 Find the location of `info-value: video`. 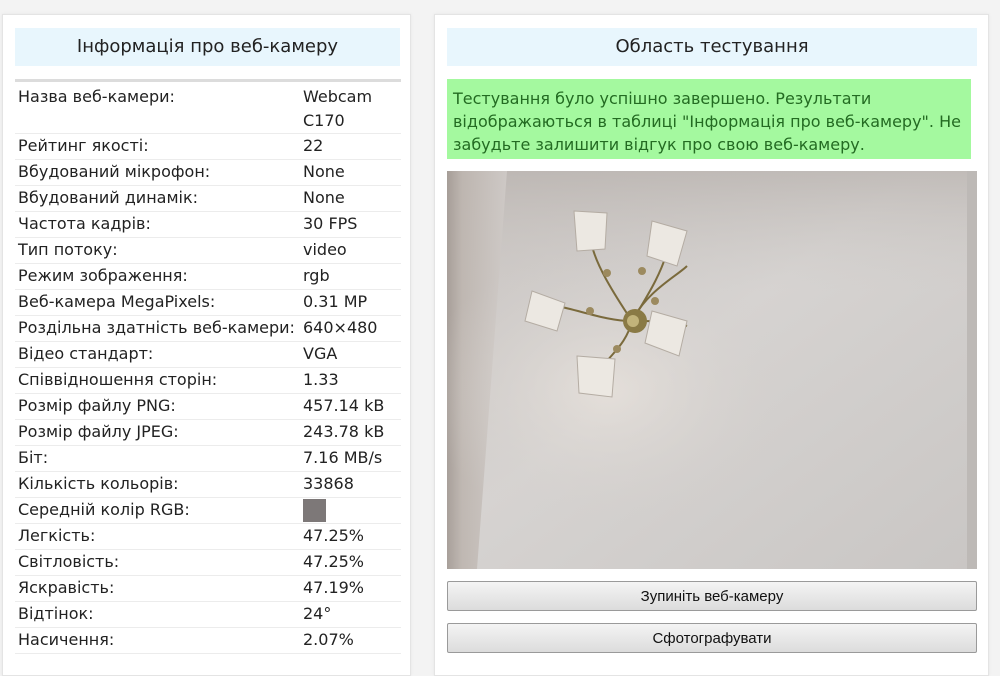

info-value: video is located at coordinates (351, 250).